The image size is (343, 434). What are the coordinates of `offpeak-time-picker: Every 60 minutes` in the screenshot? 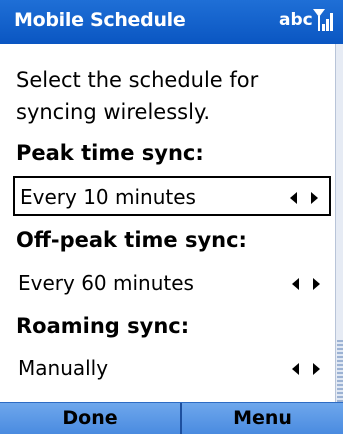 It's located at (172, 284).